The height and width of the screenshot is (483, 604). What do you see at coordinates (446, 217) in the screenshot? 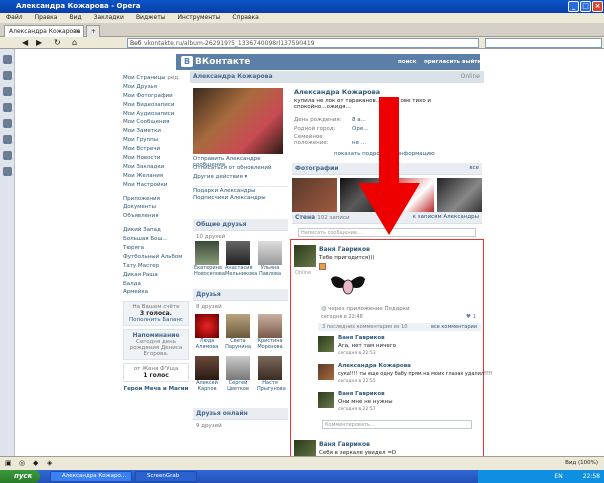
I see `wall-records-link: к записям Александры` at bounding box center [446, 217].